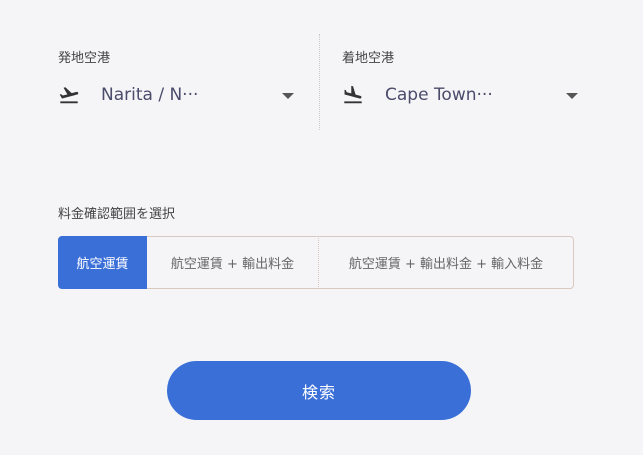 The image size is (643, 455). I want to click on arrival-airport-label: 着地空港, so click(368, 58).